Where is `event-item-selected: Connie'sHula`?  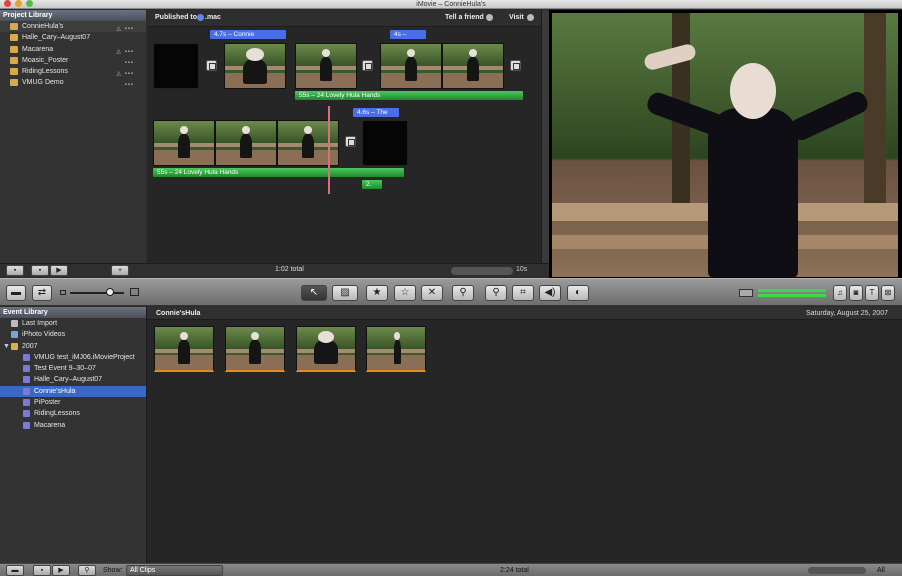 event-item-selected: Connie'sHula is located at coordinates (73, 391).